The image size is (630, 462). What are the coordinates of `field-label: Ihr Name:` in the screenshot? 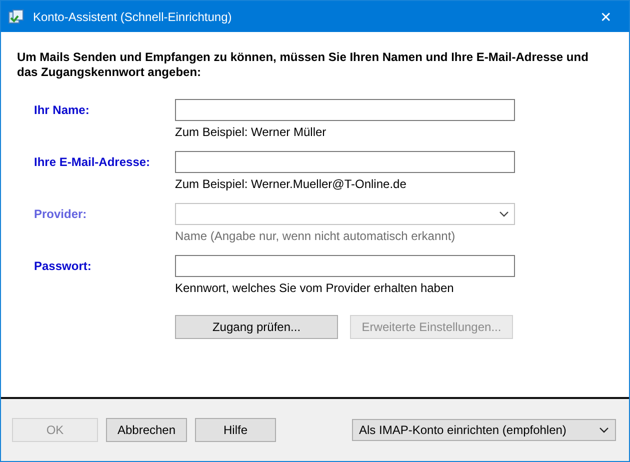 It's located at (62, 110).